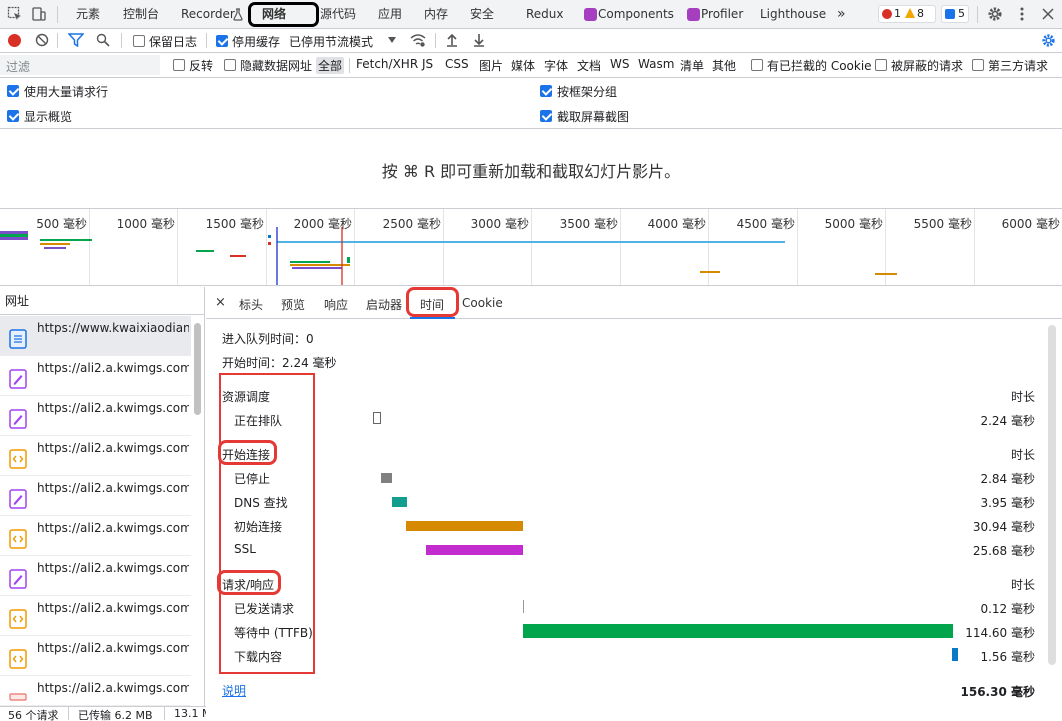 The image size is (1062, 721). What do you see at coordinates (464, 526) in the screenshot?
I see `timing-bar-initial-connection` at bounding box center [464, 526].